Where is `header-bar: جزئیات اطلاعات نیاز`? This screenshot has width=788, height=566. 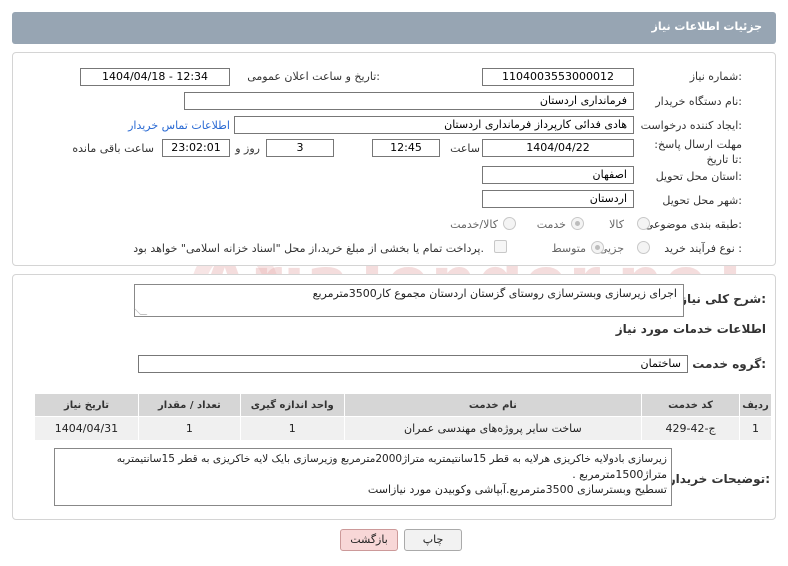 header-bar: جزئیات اطلاعات نیاز is located at coordinates (394, 28).